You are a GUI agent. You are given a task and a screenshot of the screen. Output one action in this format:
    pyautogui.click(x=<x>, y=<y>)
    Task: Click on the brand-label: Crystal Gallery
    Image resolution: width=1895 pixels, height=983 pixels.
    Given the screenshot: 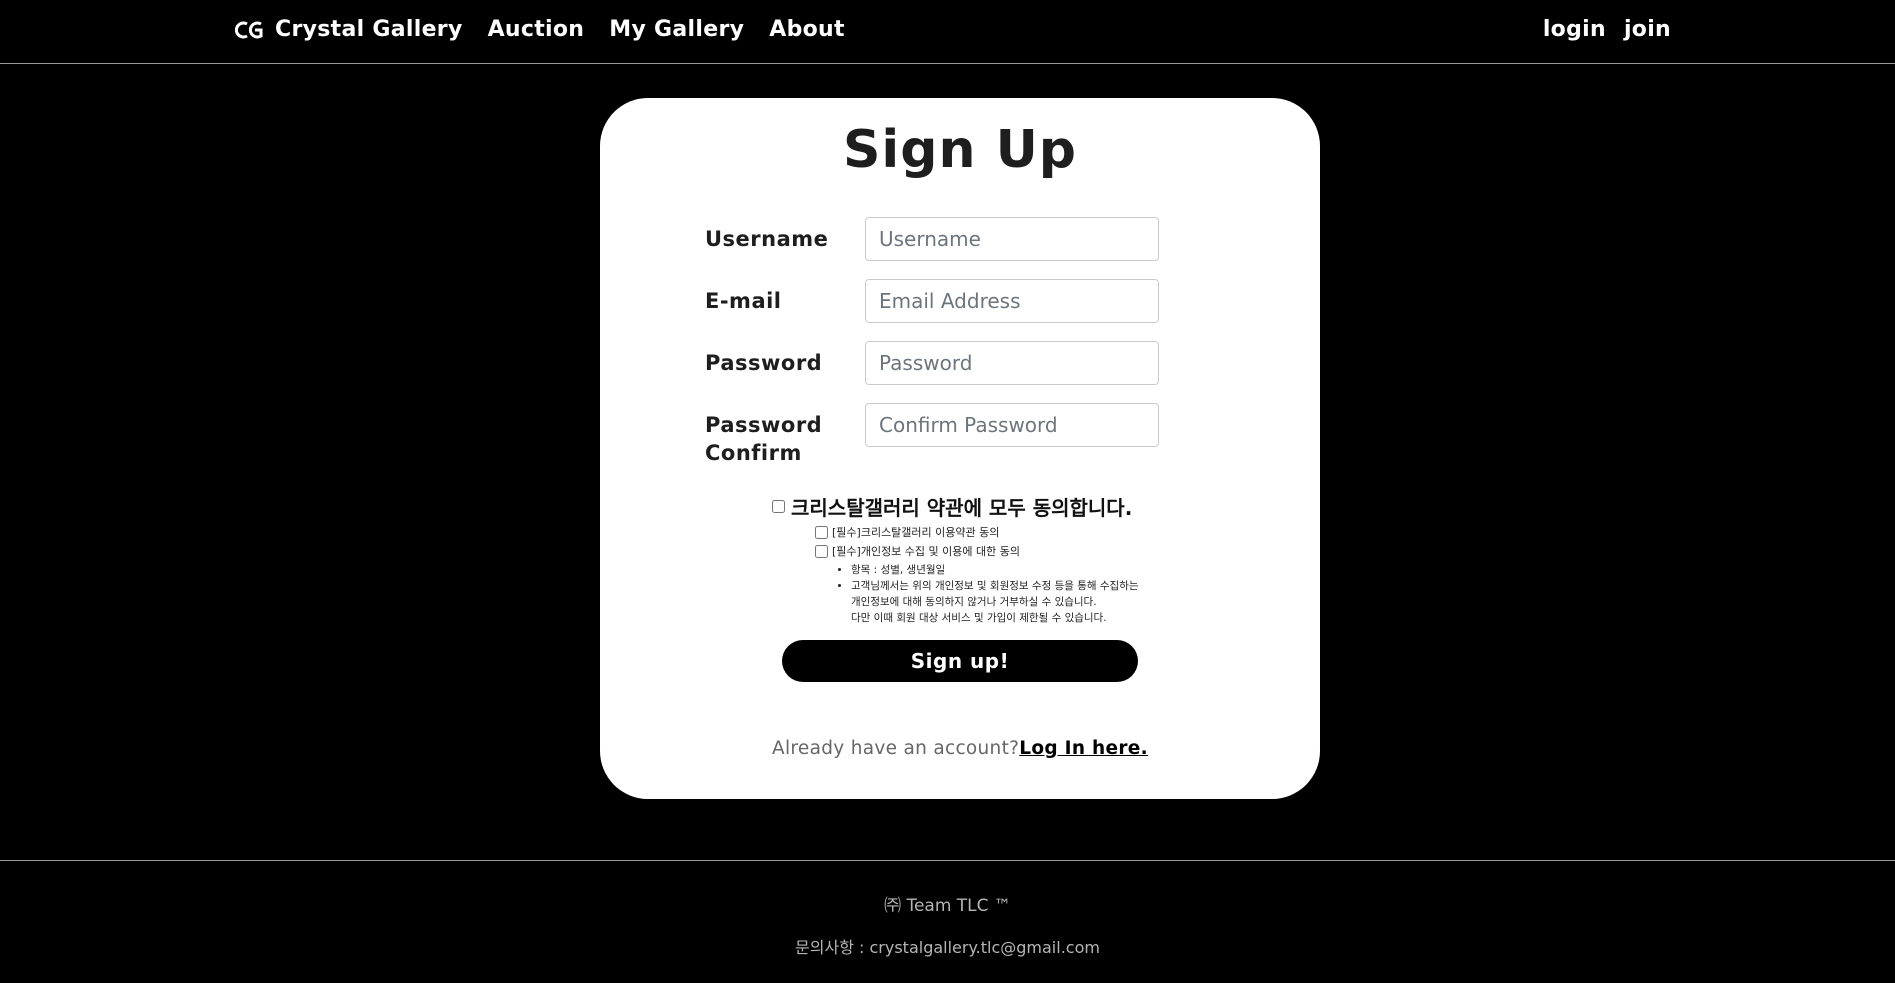 What is the action you would take?
    pyautogui.click(x=369, y=29)
    